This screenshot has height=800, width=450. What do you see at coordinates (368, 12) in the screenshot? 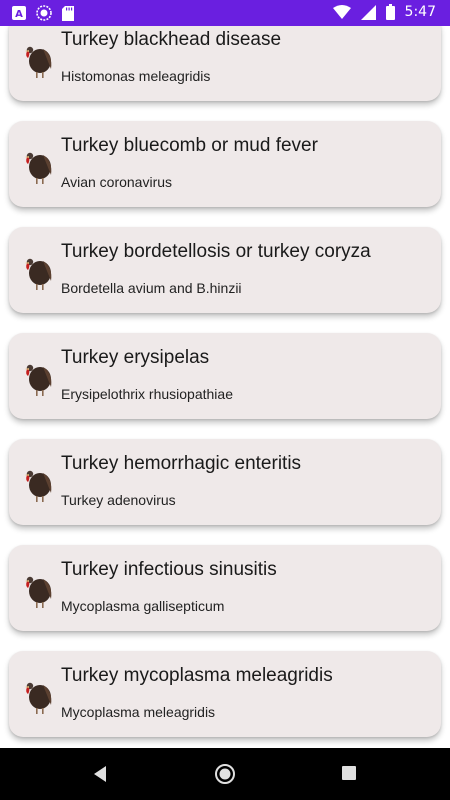
I see `signal-icon` at bounding box center [368, 12].